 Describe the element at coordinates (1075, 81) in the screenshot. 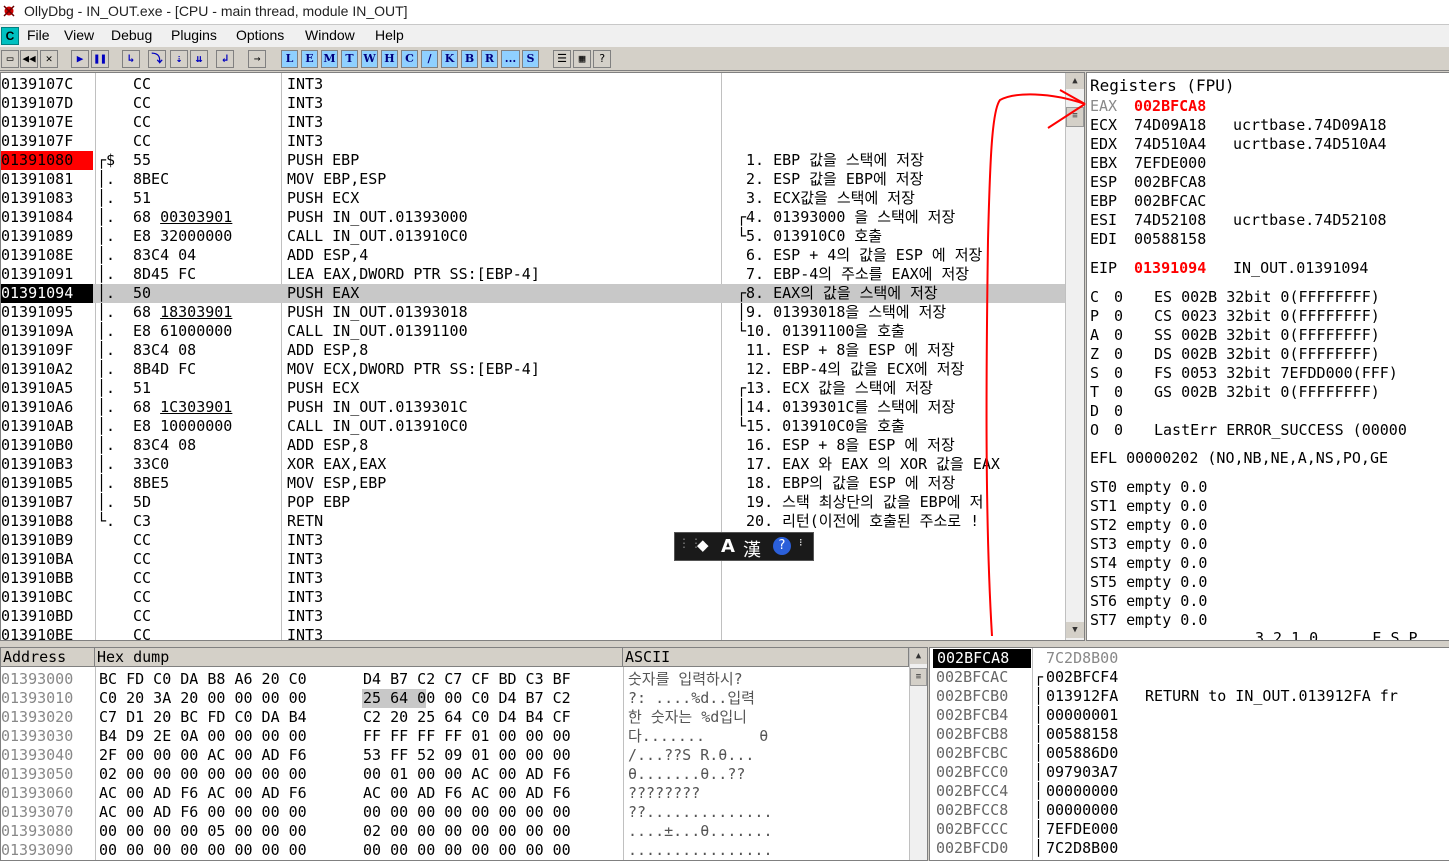

I see `scroll-up-icon: ▲` at that location.